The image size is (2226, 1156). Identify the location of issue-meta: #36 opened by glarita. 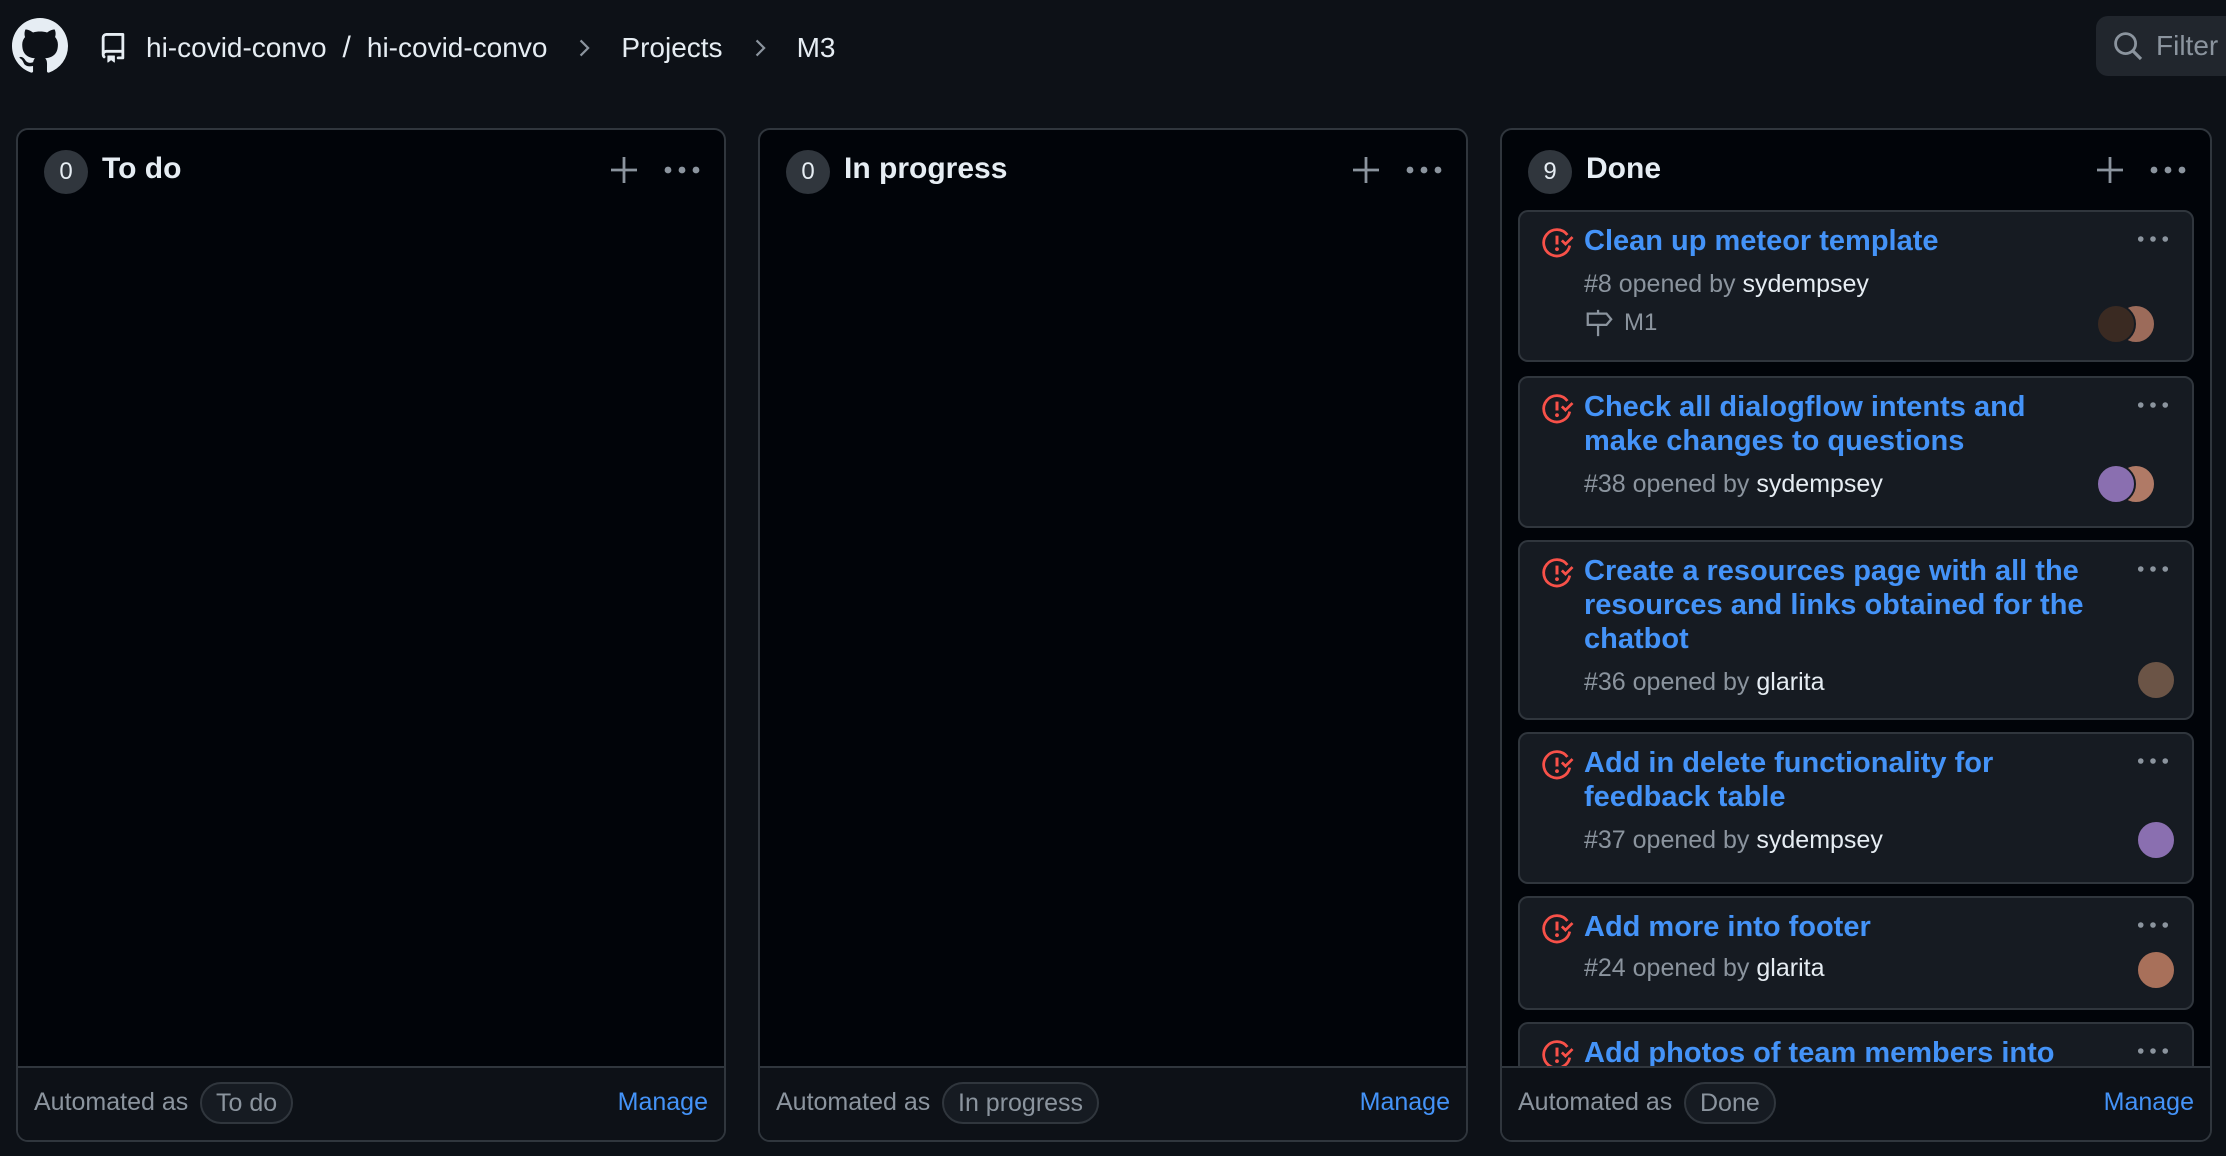
(1704, 682).